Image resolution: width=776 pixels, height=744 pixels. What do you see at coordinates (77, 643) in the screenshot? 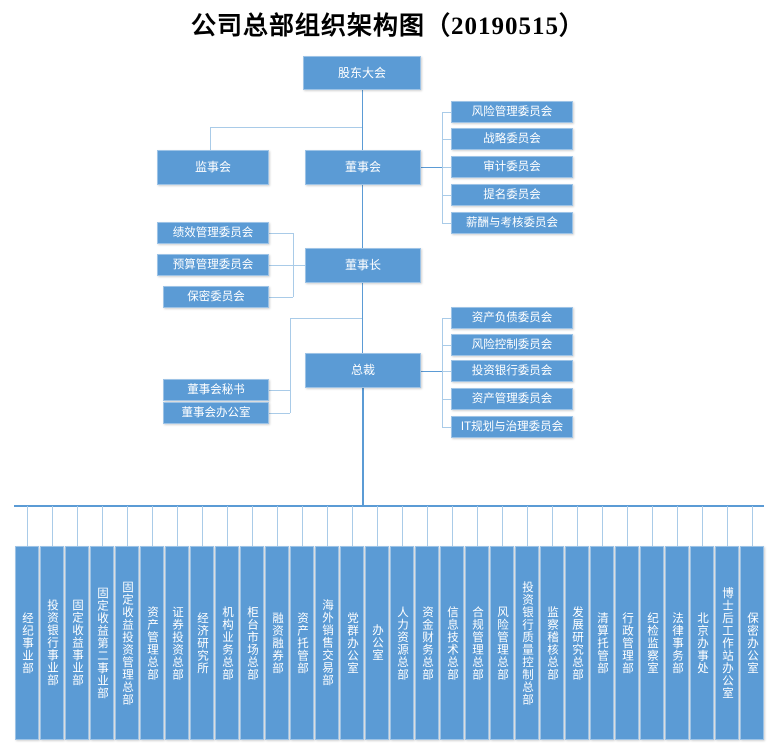
I see `node-department-3: 固定收益事业部` at bounding box center [77, 643].